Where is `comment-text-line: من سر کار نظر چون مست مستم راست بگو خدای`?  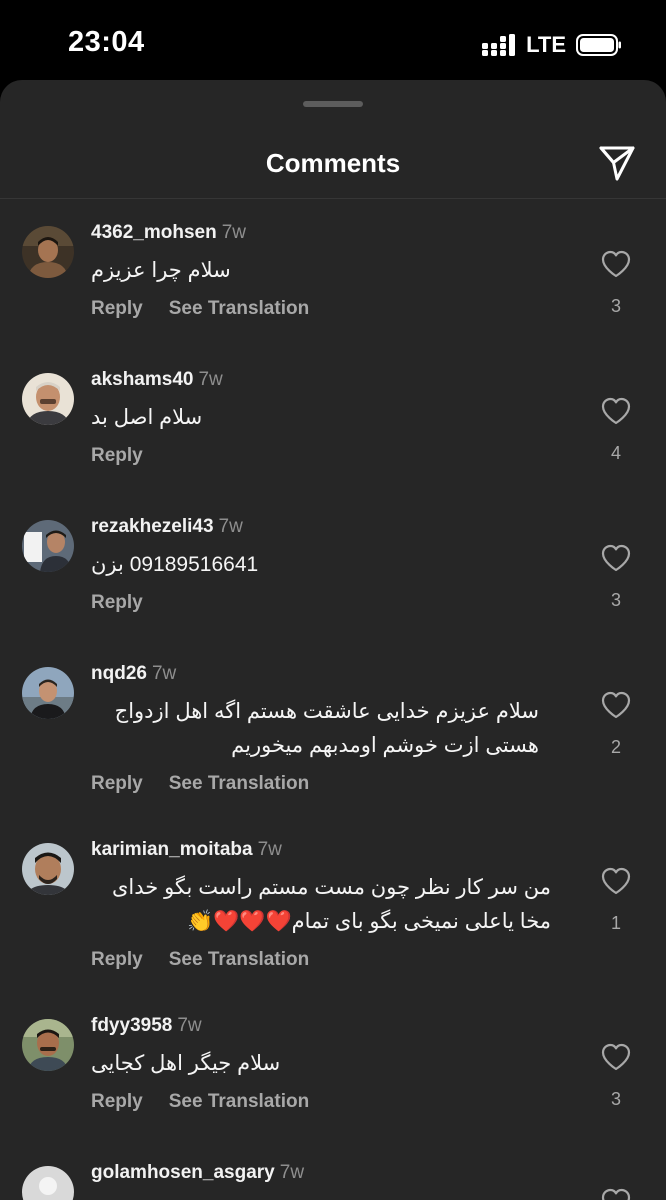
comment-text-line: من سر کار نظر چون مست مستم راست بگو خدای is located at coordinates (331, 887).